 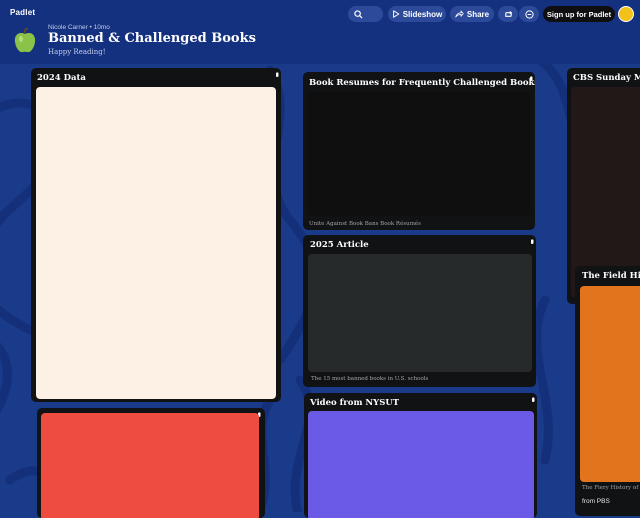 What do you see at coordinates (606, 78) in the screenshot?
I see `post-title: CBS Sunday Mor` at bounding box center [606, 78].